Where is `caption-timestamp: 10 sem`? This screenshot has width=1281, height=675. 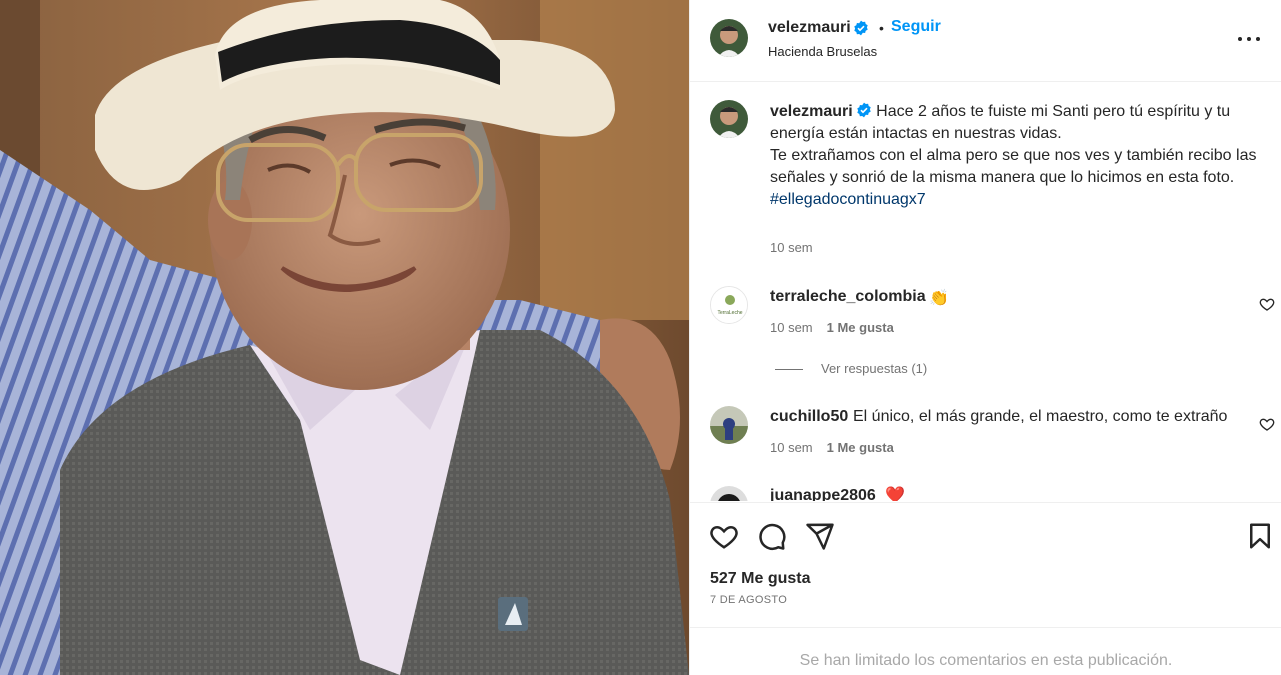
caption-timestamp: 10 sem is located at coordinates (791, 247).